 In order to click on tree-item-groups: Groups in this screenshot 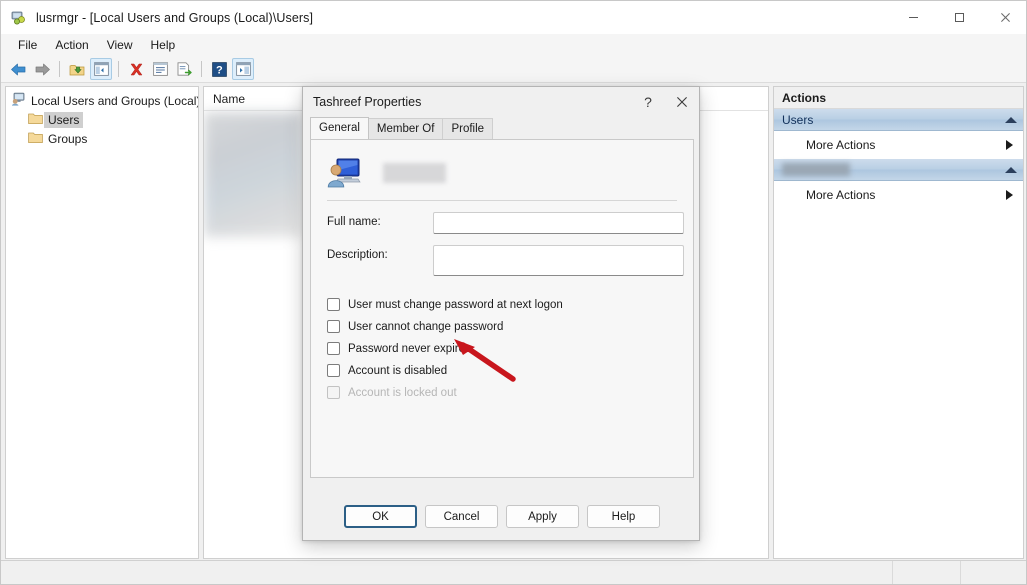, I will do `click(102, 138)`.